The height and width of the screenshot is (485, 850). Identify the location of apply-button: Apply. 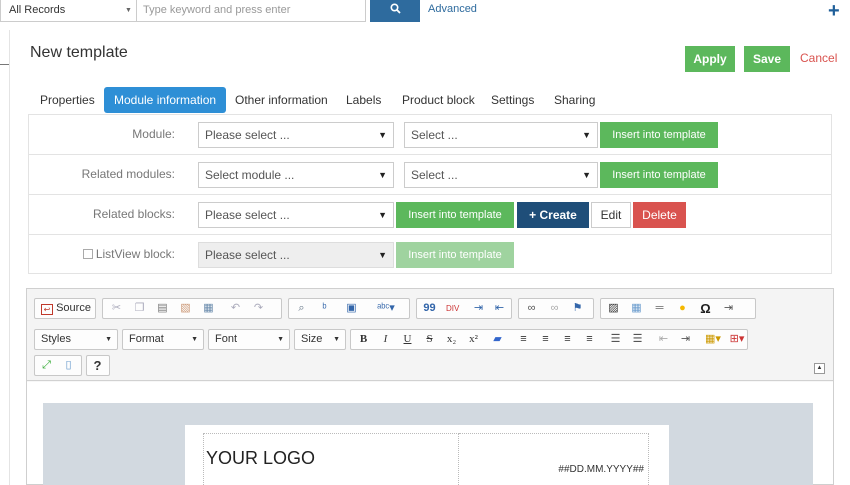
(710, 59).